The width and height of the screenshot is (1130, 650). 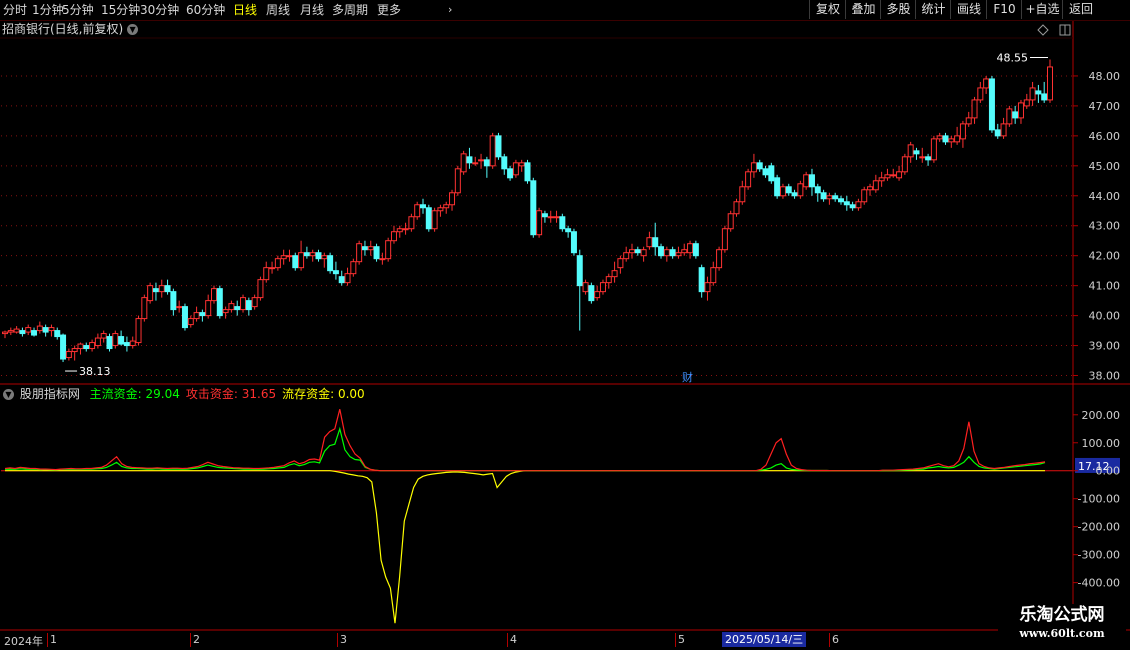 I want to click on chevron-down-icon: ▼, so click(x=8, y=394).